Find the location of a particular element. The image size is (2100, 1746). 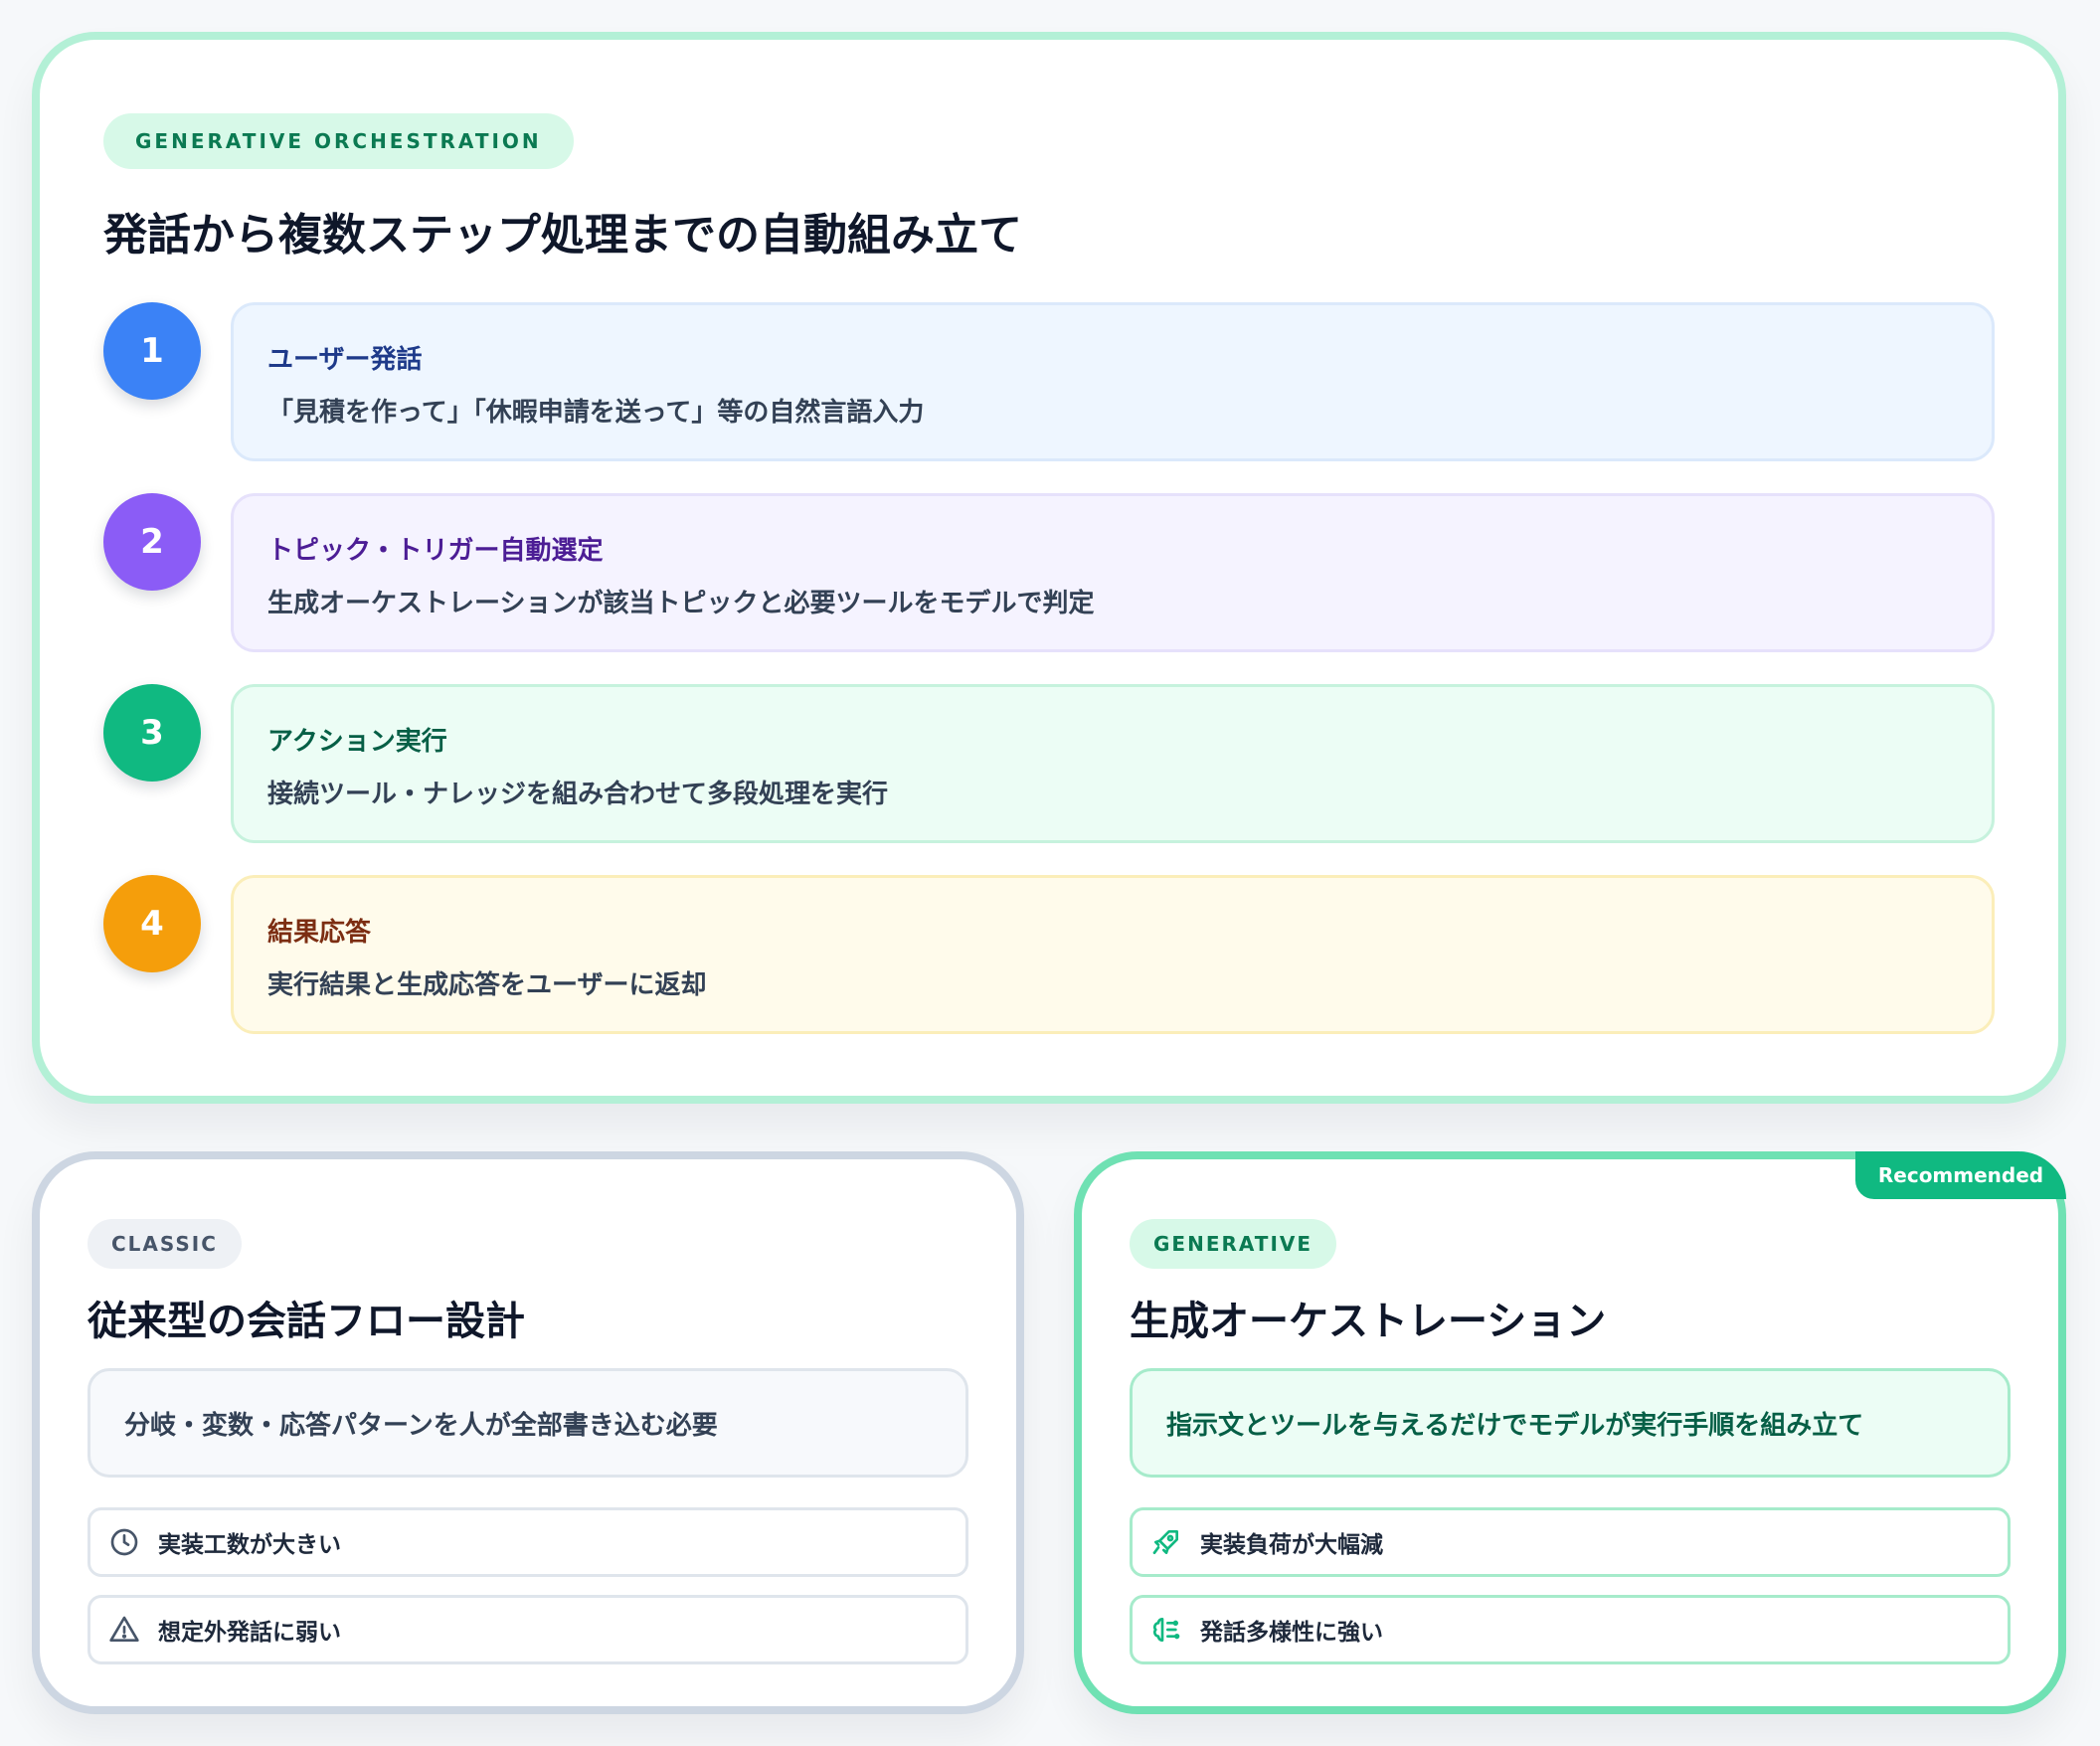

step-2-description: 生成オーケストレーションが該当トピックと必要ツールをモデルで判定 is located at coordinates (681, 603).